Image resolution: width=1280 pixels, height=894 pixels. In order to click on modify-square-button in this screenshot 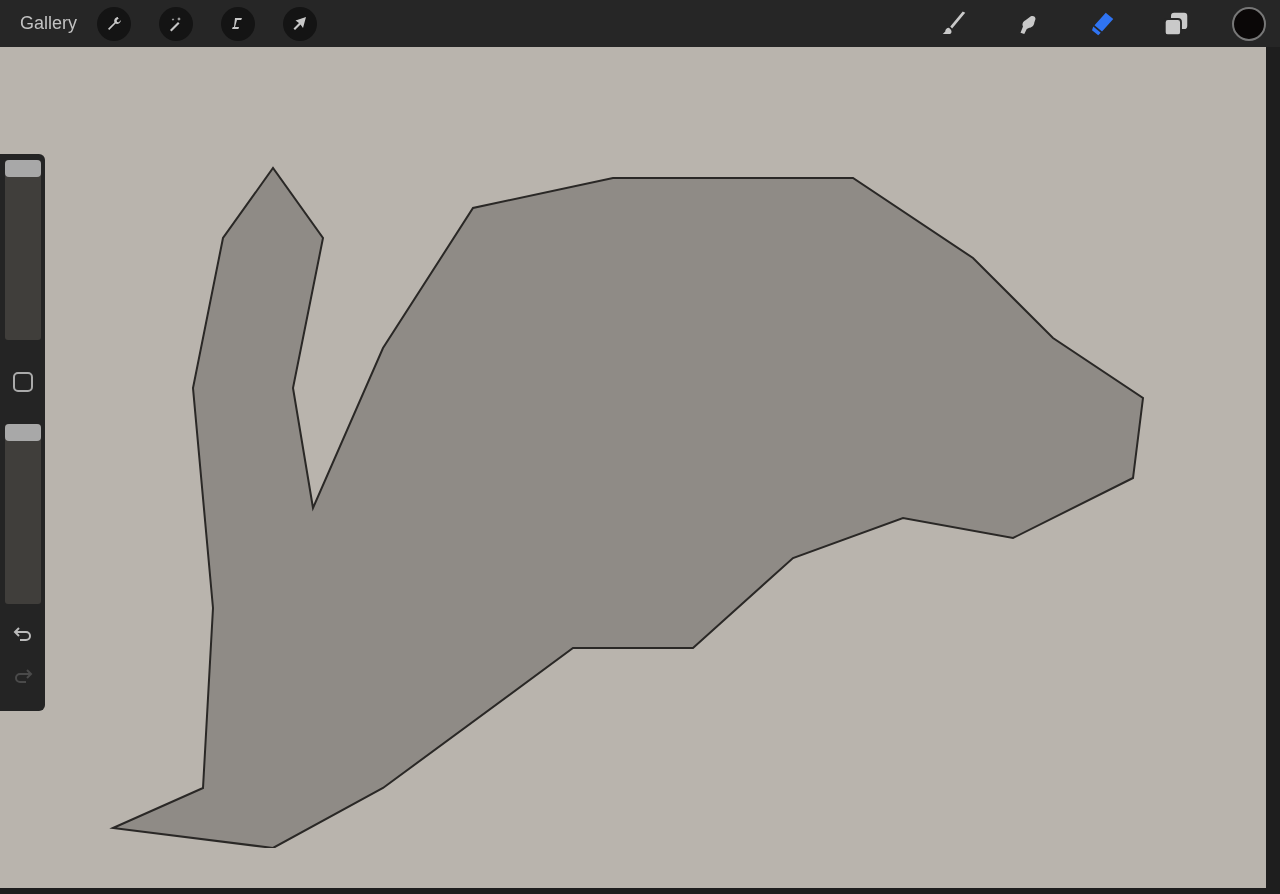, I will do `click(22, 382)`.